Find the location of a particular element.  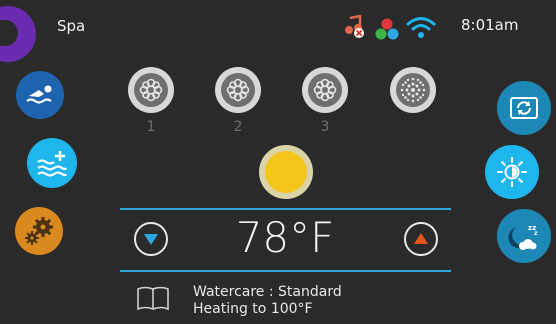

sun-icon is located at coordinates (512, 172).